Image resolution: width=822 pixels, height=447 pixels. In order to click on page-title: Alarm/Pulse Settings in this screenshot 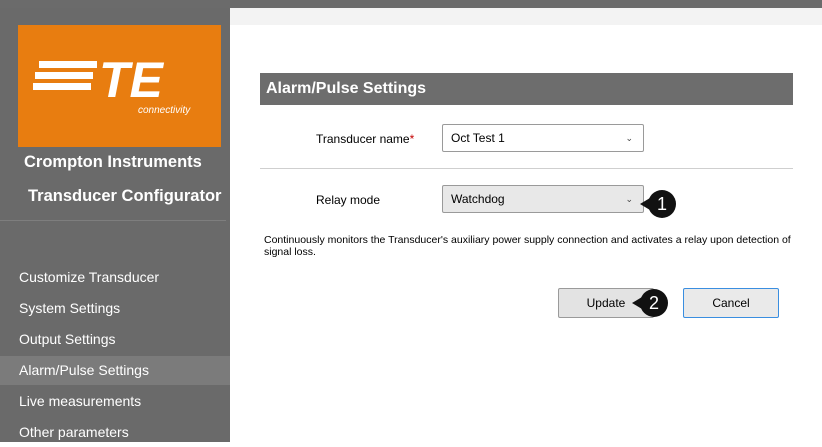, I will do `click(526, 89)`.